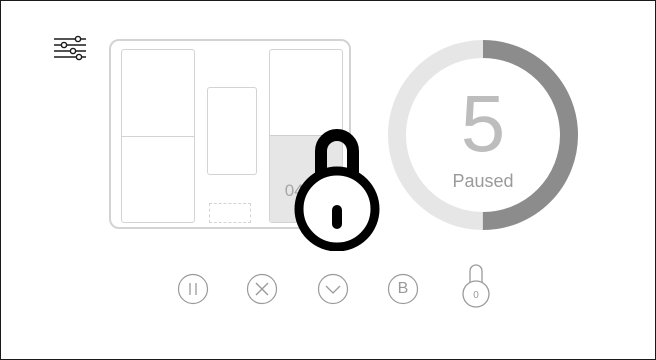 This screenshot has height=360, width=656. I want to click on panel-divider, so click(158, 136).